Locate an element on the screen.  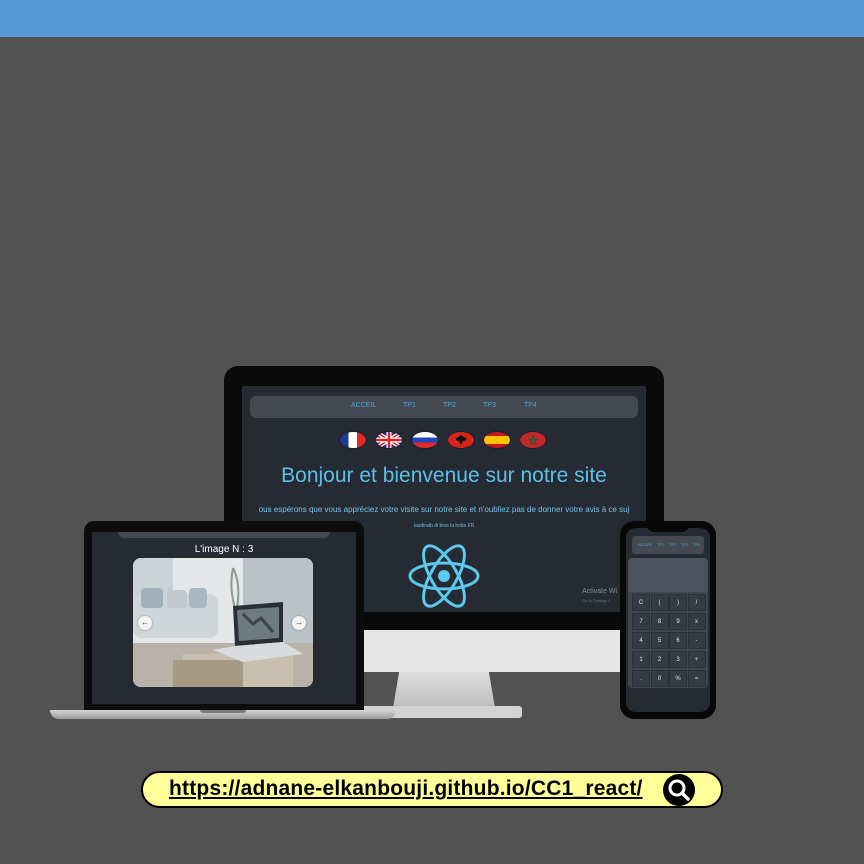
phone-nav-tp1: TP1 is located at coordinates (660, 544).